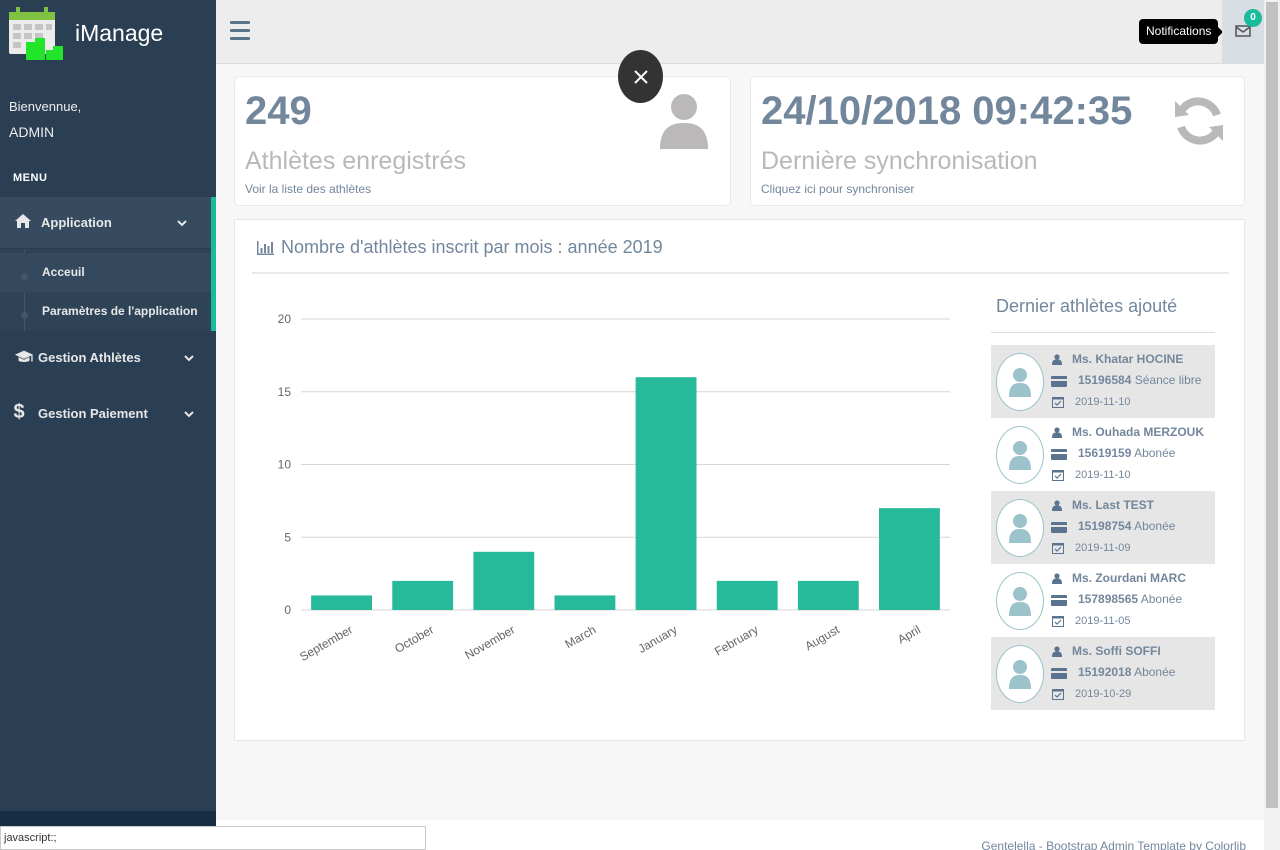  I want to click on y-tick-label: 20, so click(285, 319).